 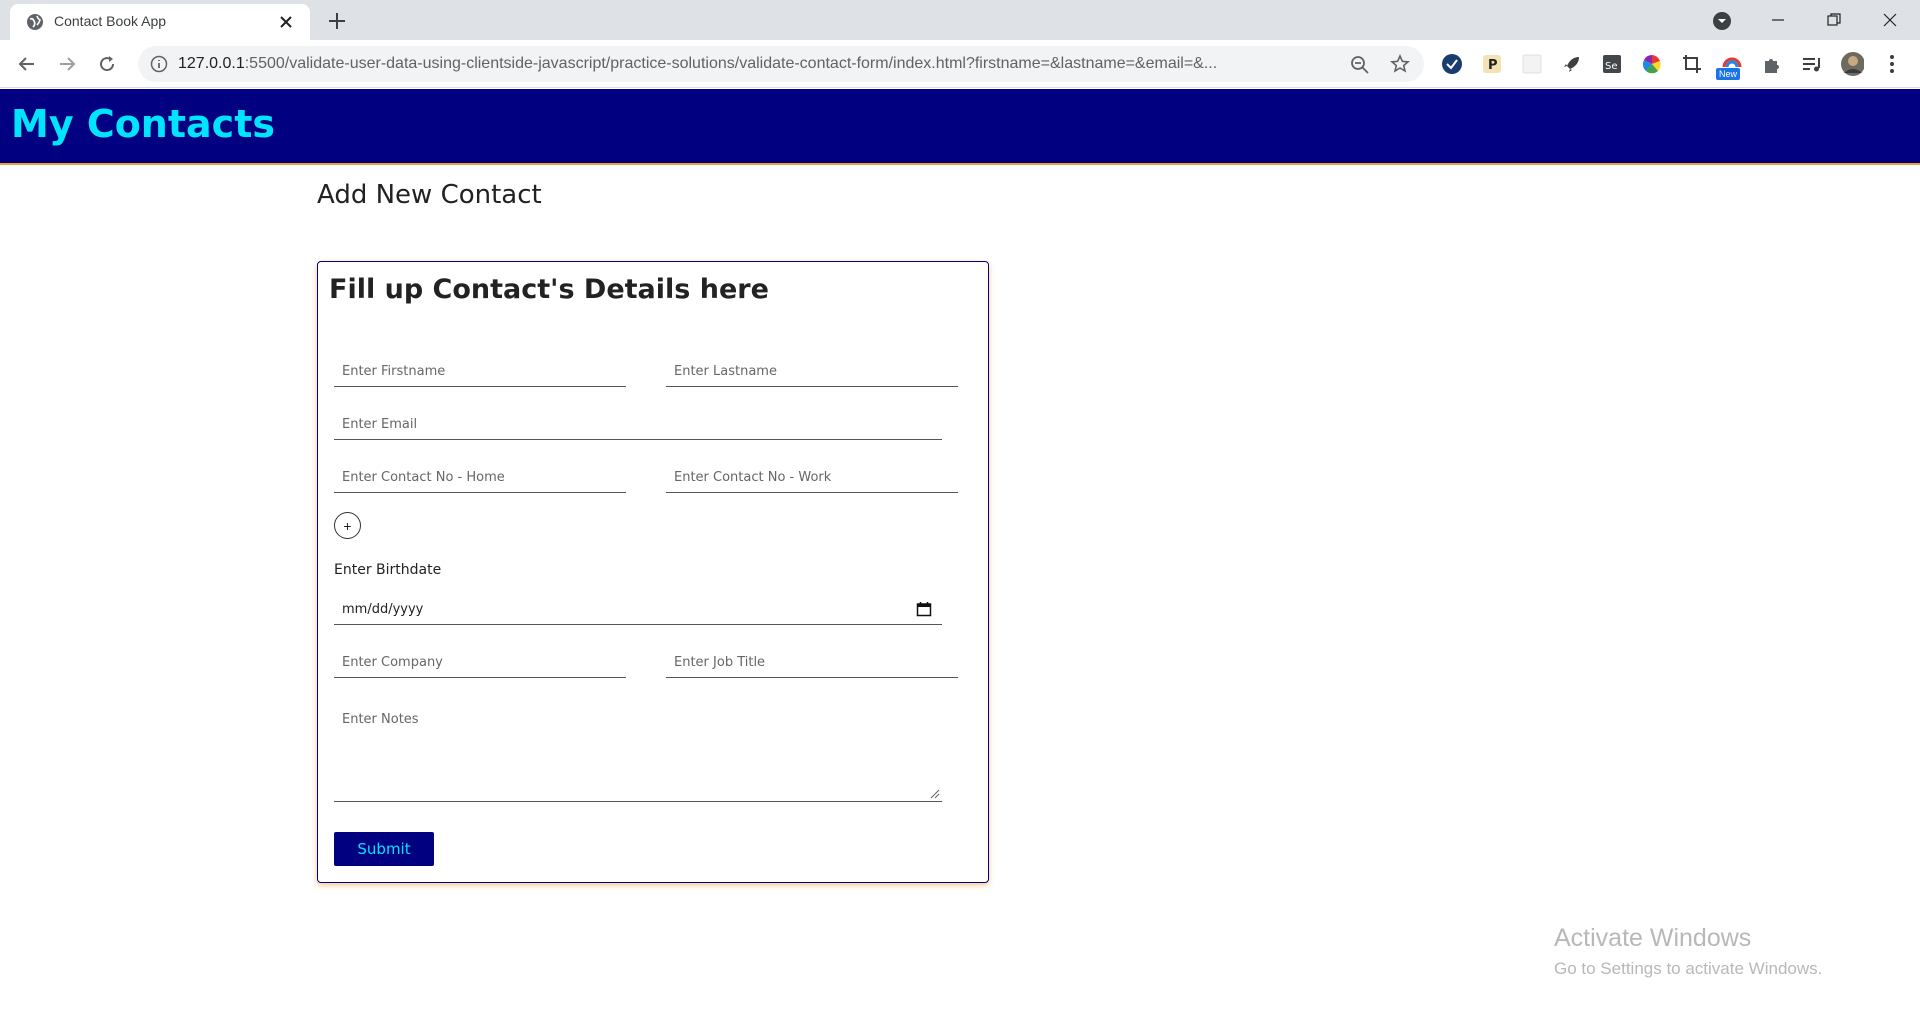 I want to click on kebab-menu-icon, so click(x=1892, y=64).